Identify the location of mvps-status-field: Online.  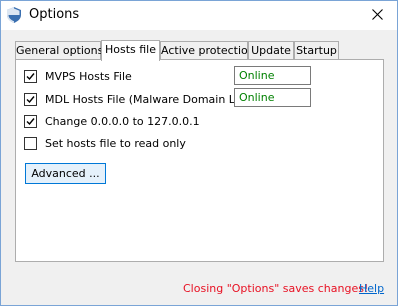
(272, 75).